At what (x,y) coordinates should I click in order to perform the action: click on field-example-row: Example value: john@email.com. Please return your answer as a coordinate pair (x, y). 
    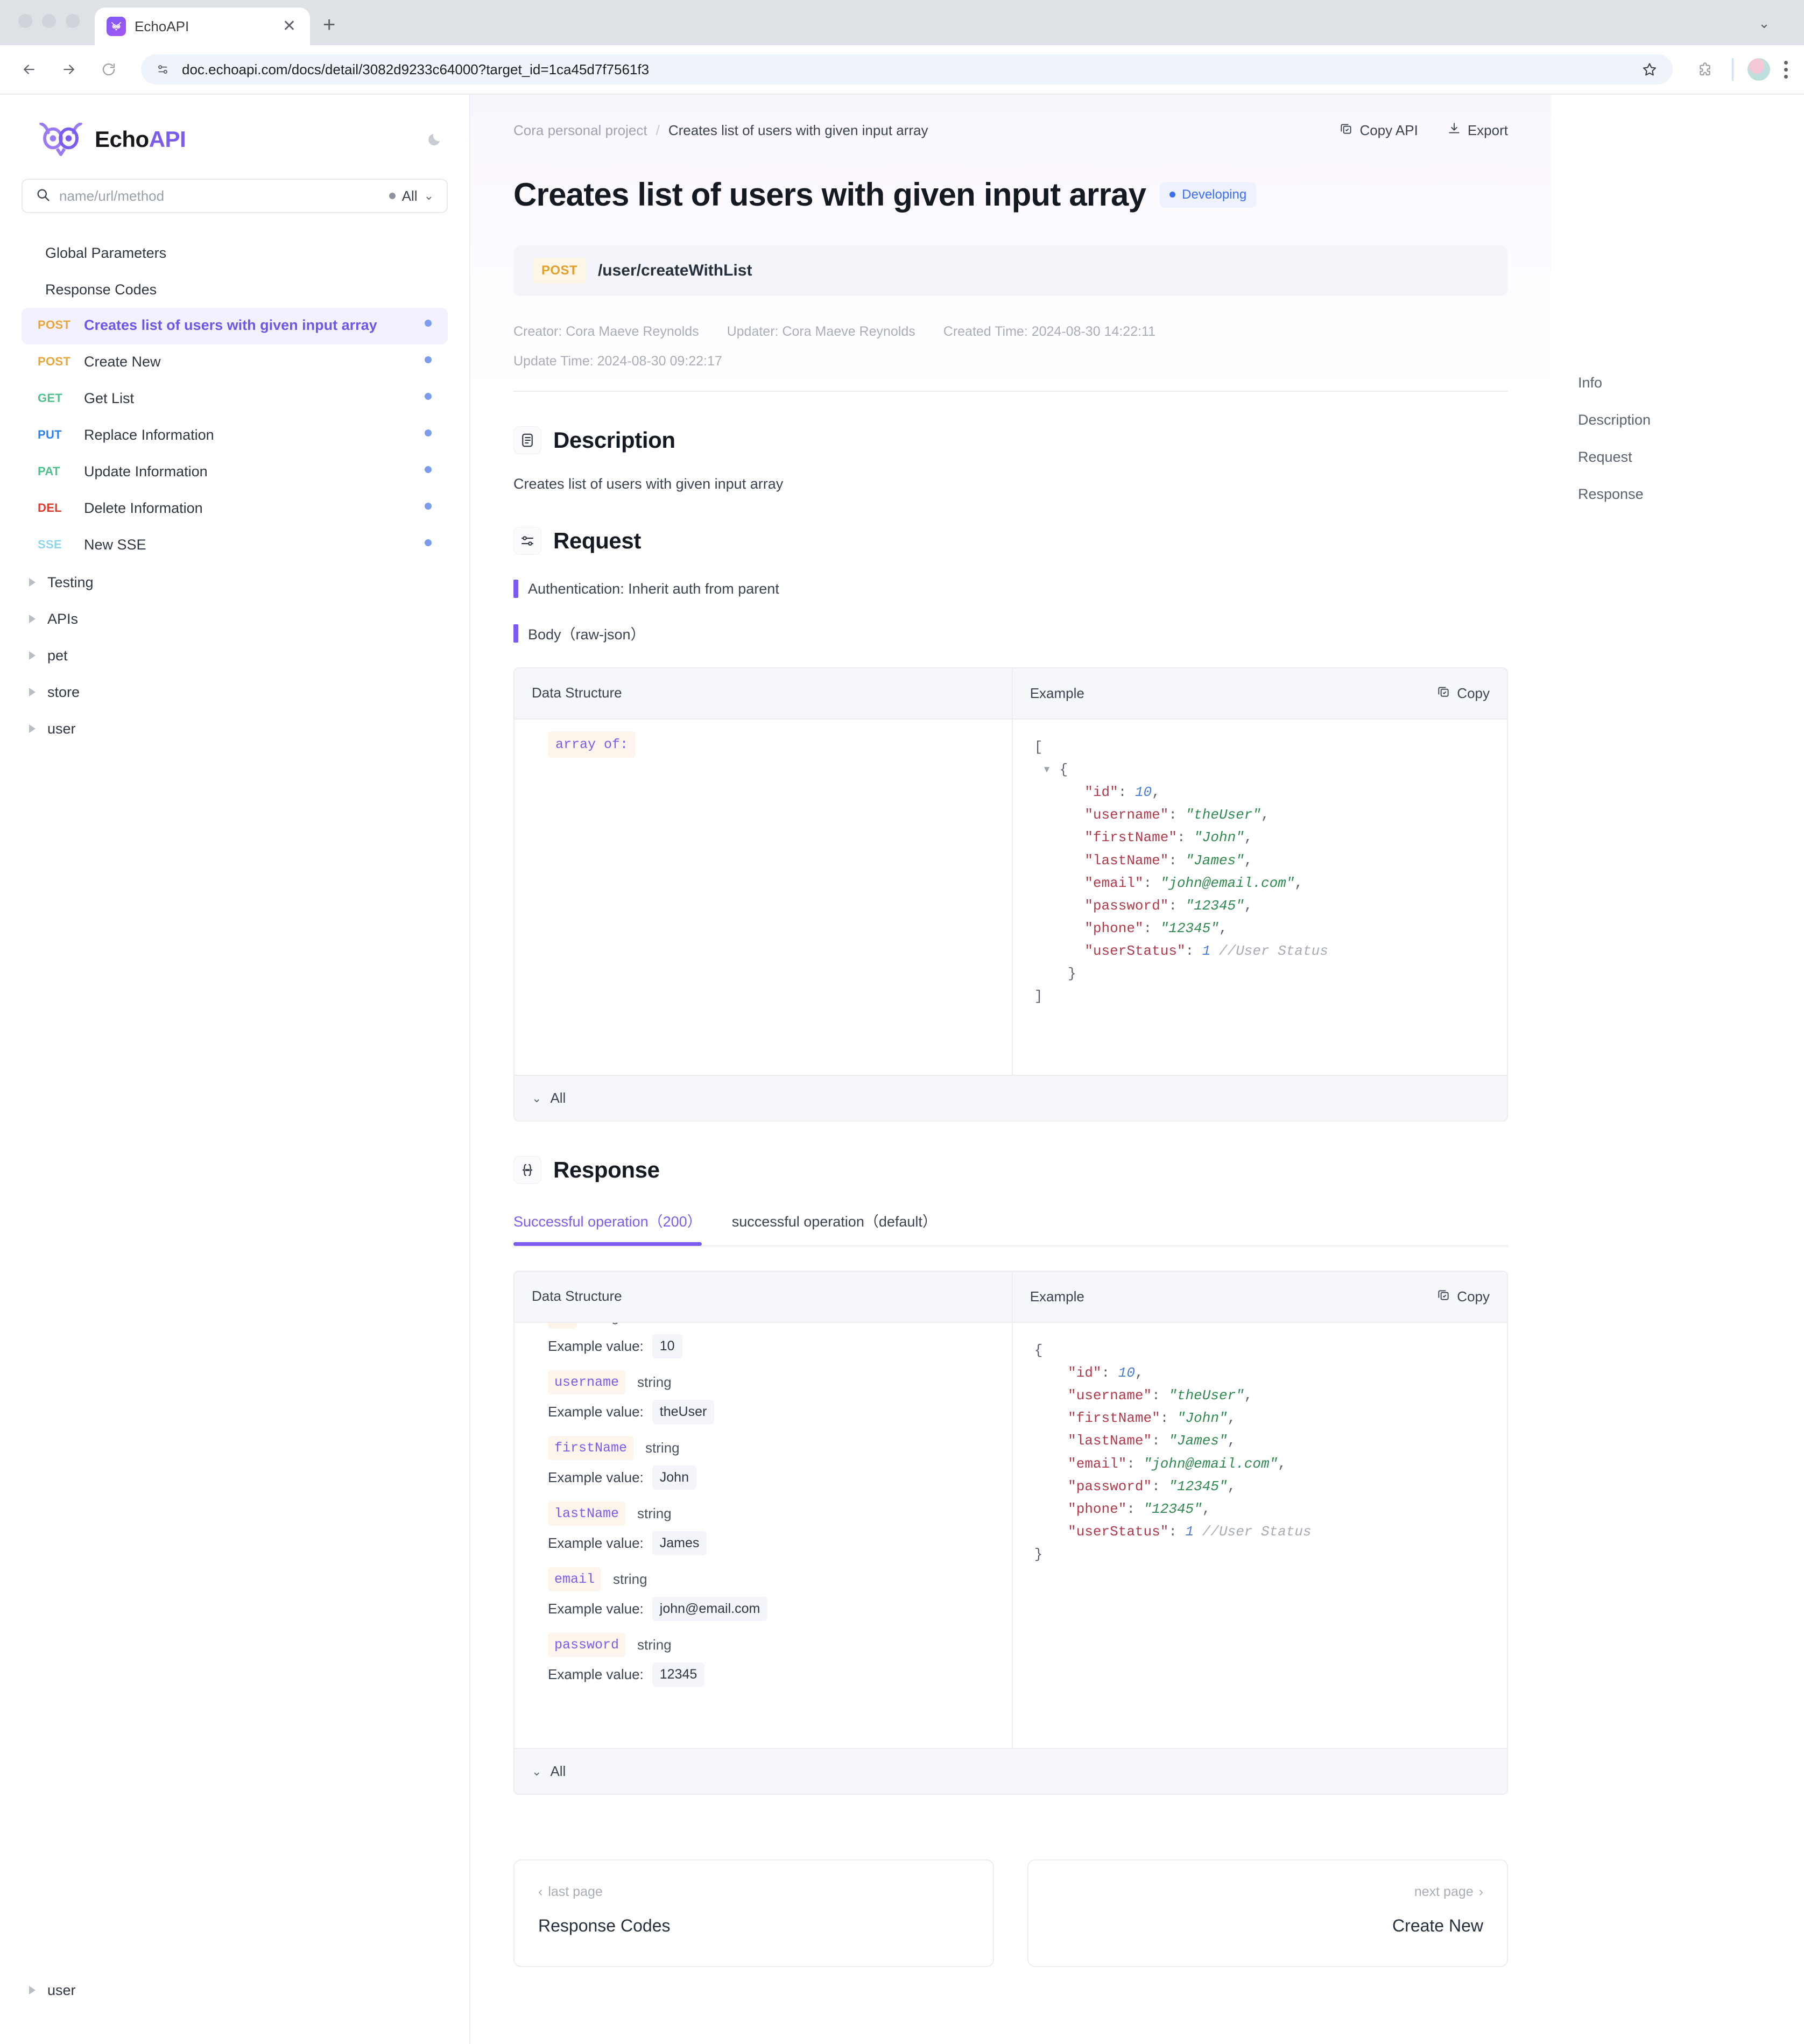
    Looking at the image, I should click on (780, 1609).